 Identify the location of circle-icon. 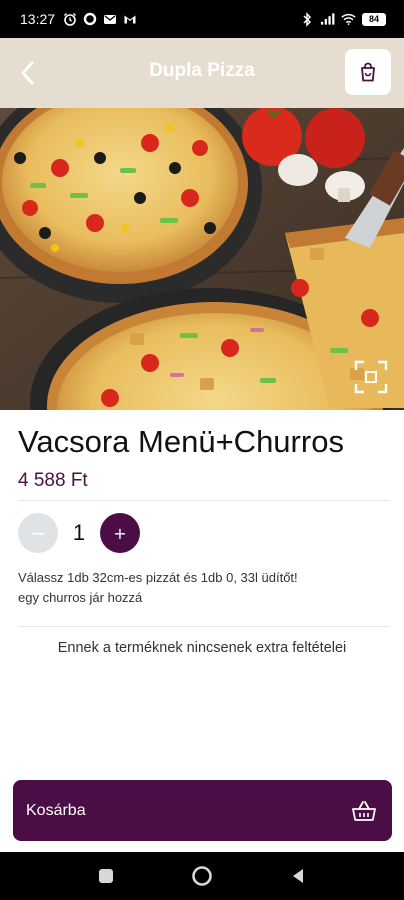
(89, 19).